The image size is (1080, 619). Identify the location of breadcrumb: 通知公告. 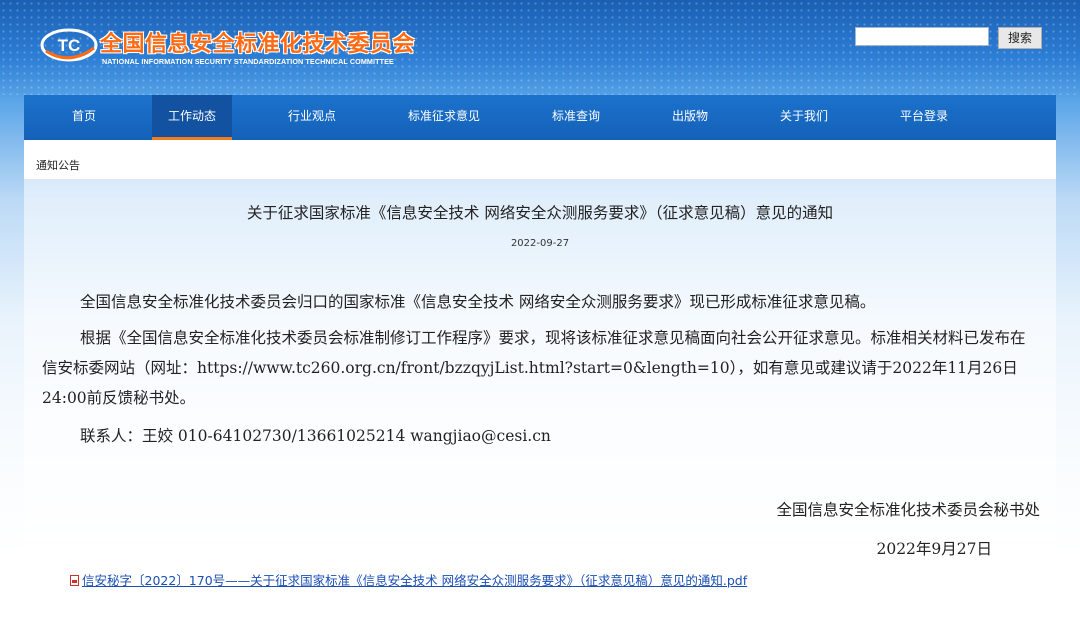
(58, 165).